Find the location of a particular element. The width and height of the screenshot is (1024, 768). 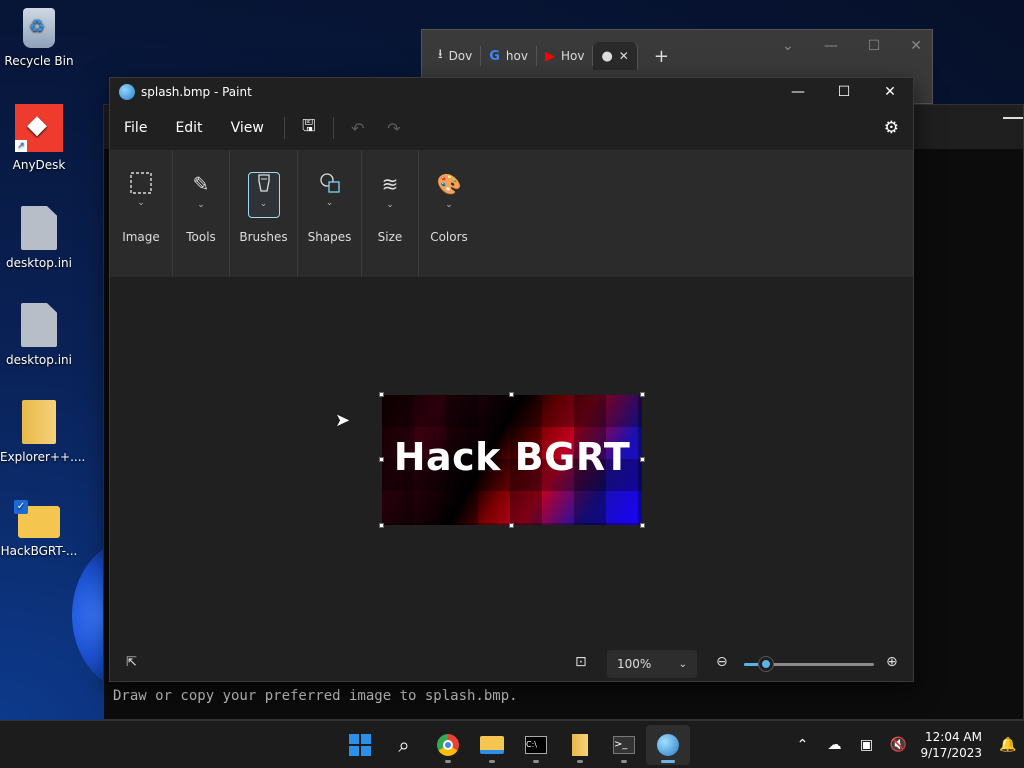

ribbon-group-size: ≋ ⌄ Size is located at coordinates (390, 213).